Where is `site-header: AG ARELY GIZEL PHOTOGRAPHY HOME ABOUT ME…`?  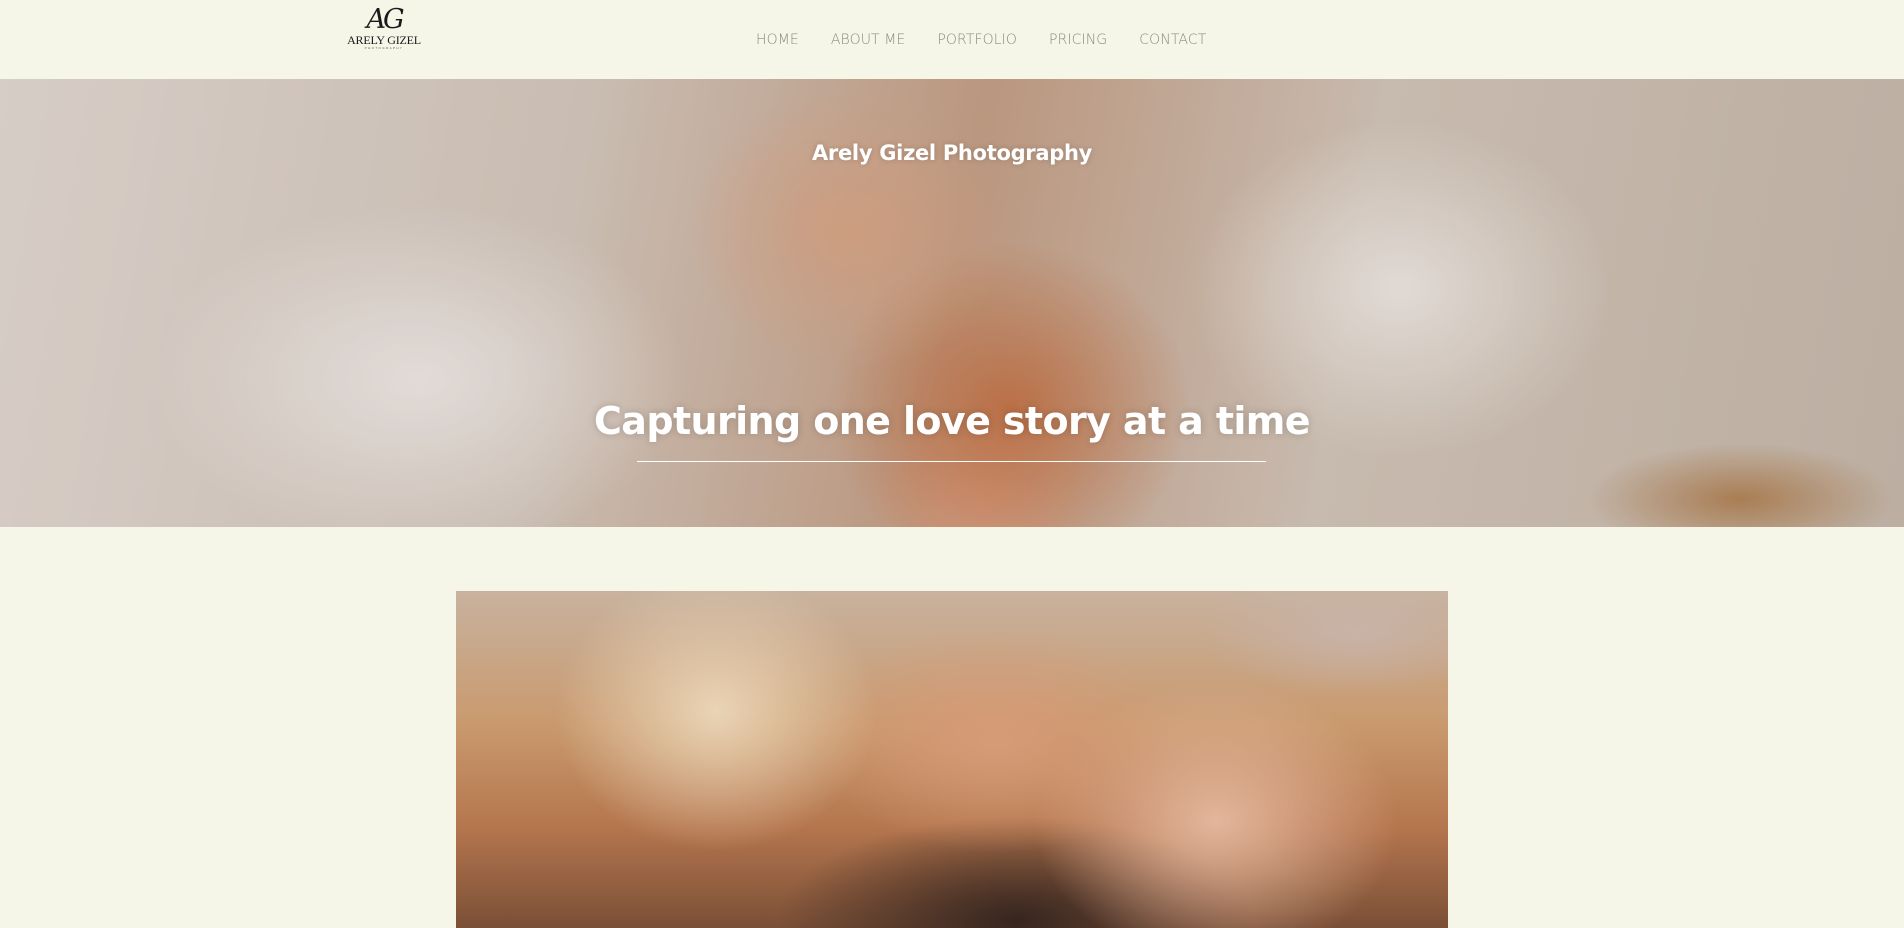
site-header: AG ARELY GIZEL PHOTOGRAPHY HOME ABOUT ME… is located at coordinates (952, 39).